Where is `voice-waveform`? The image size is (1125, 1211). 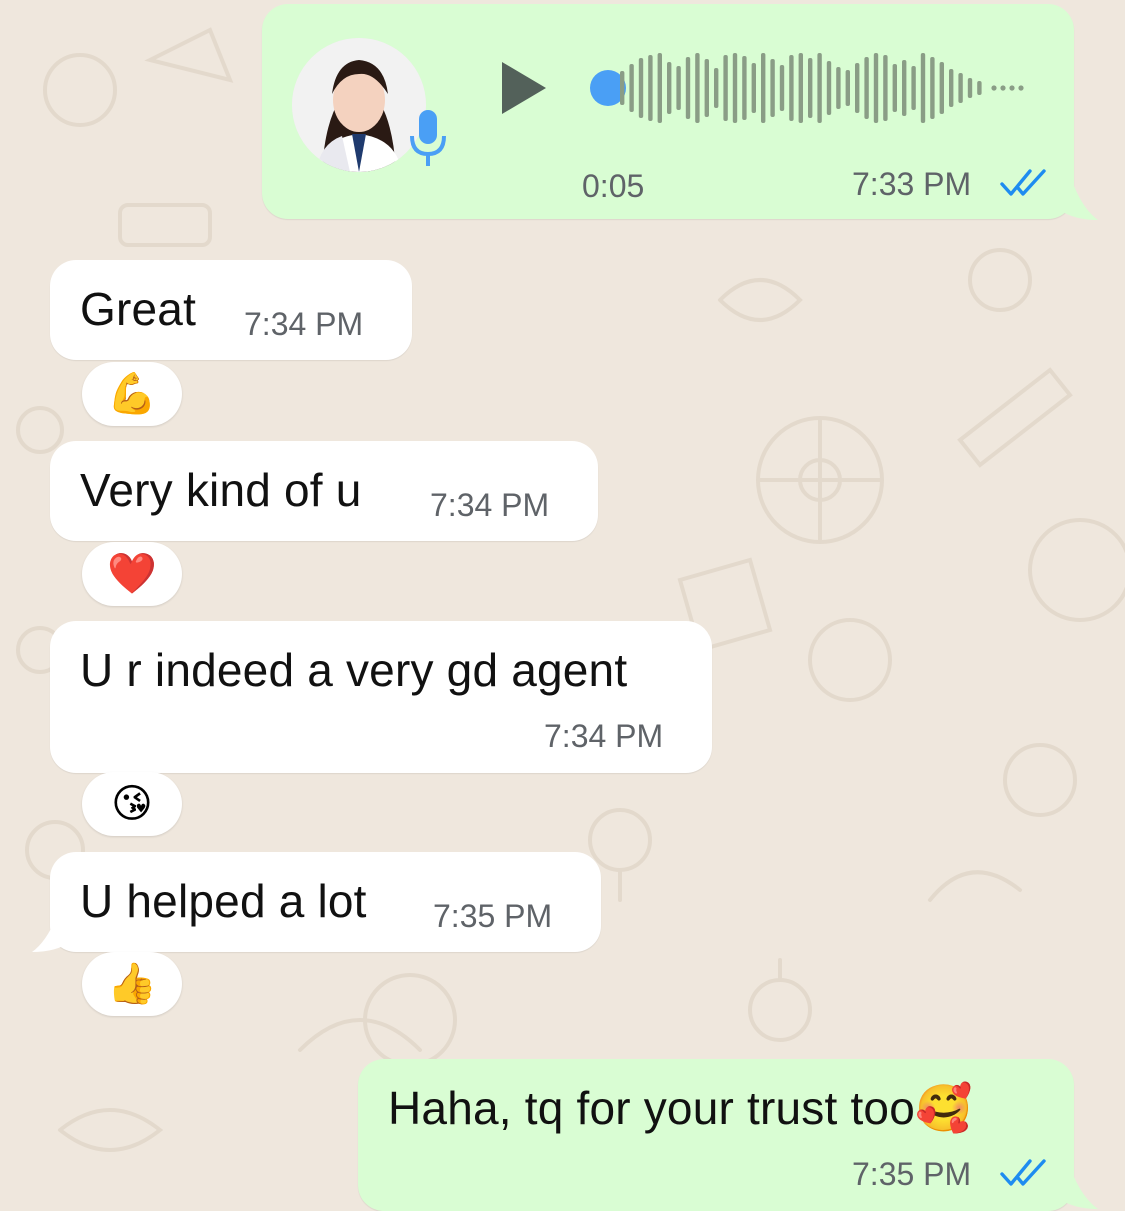
voice-waveform is located at coordinates (828, 88).